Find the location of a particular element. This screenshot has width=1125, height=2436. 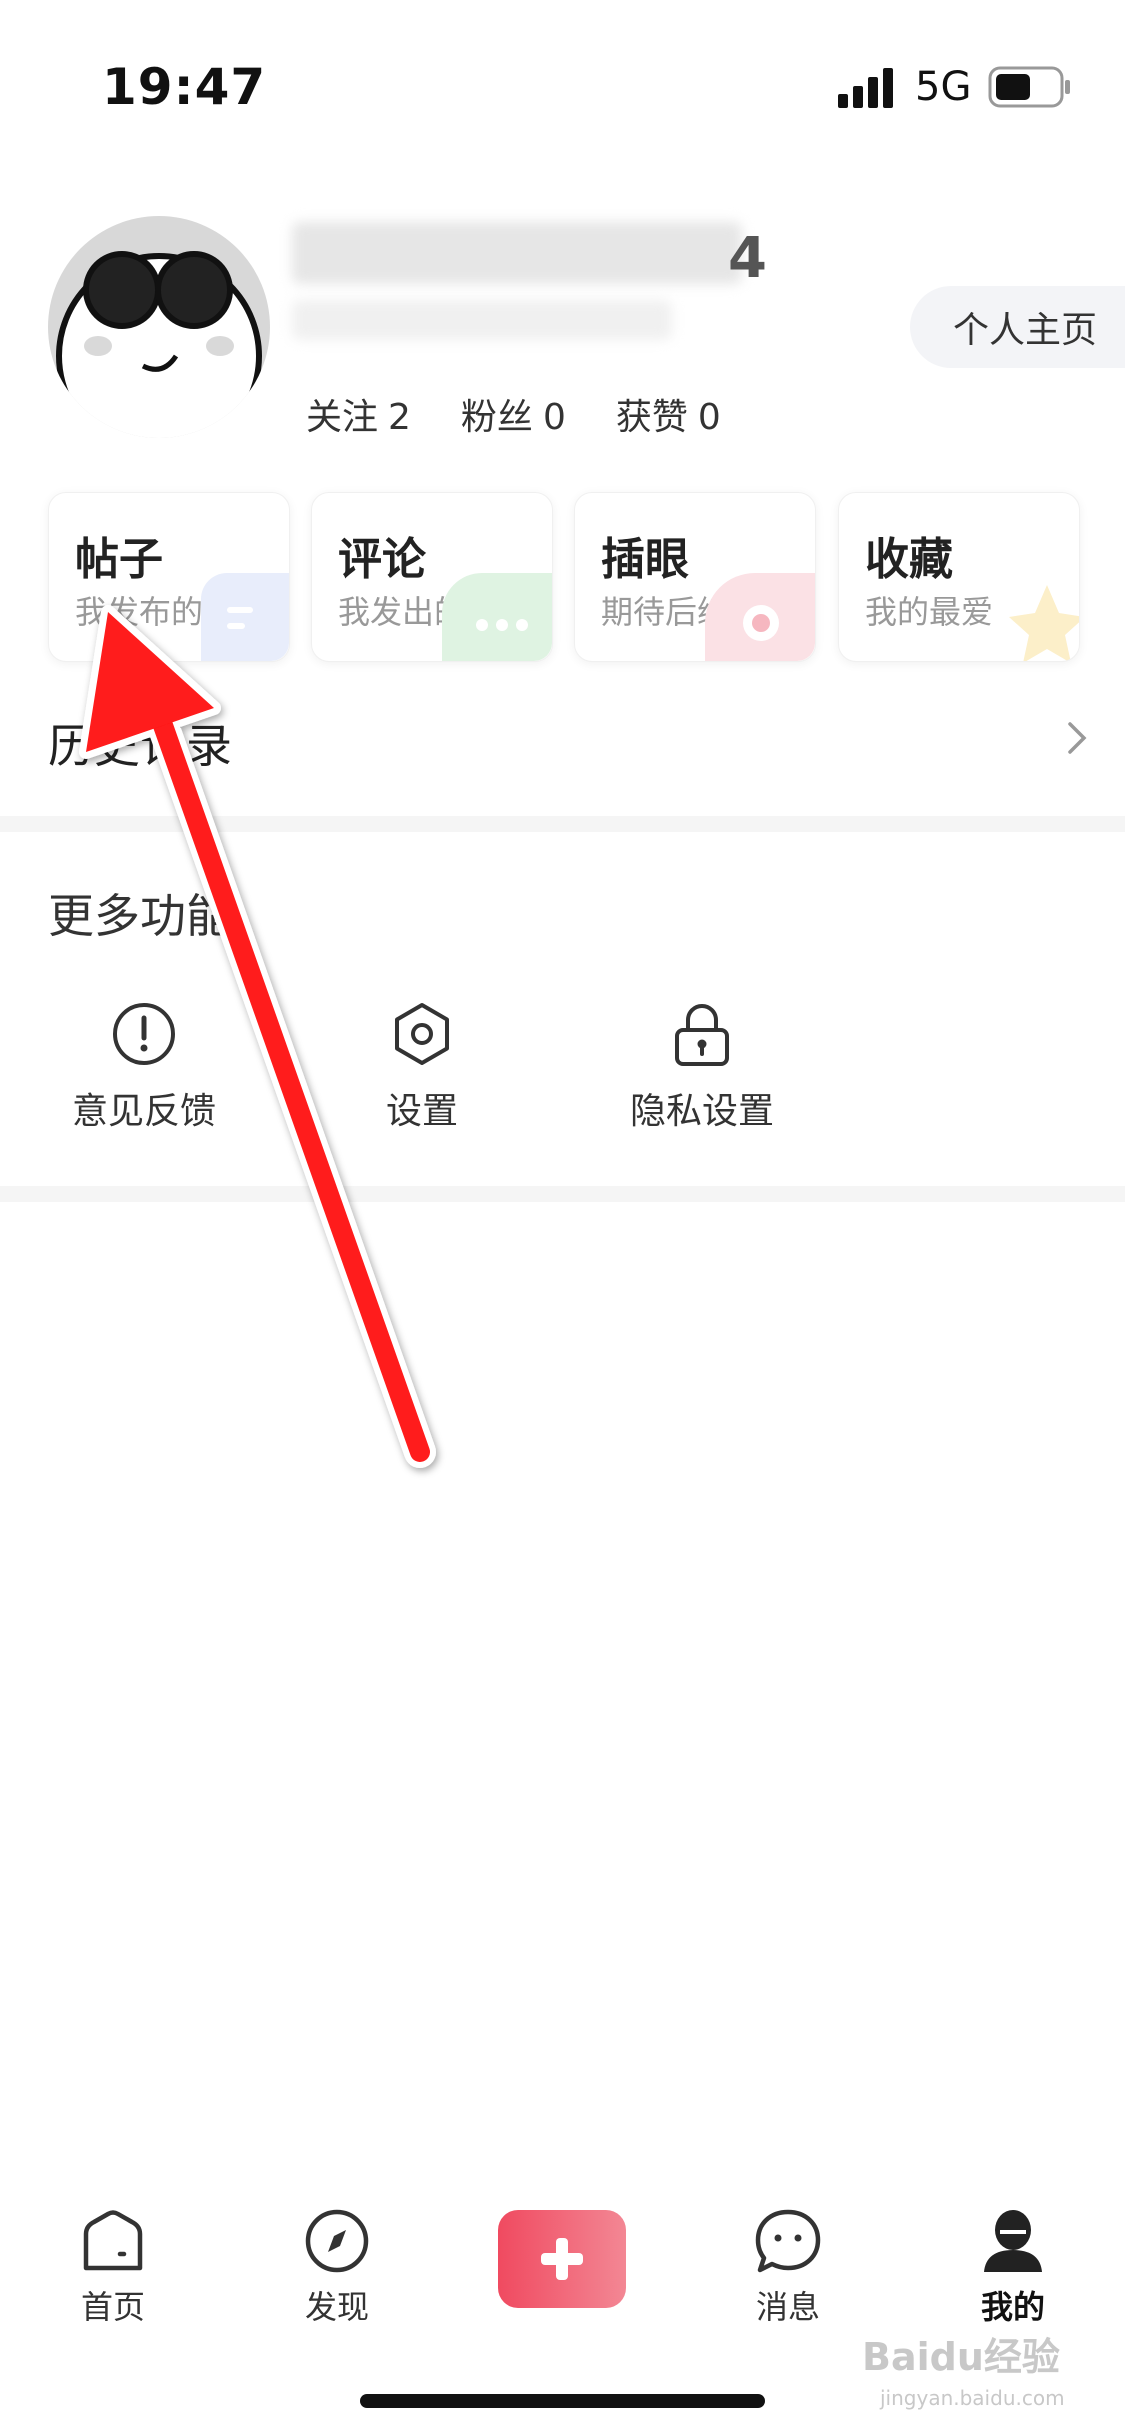

profile-home-button: 个人主页 is located at coordinates (1017, 327).